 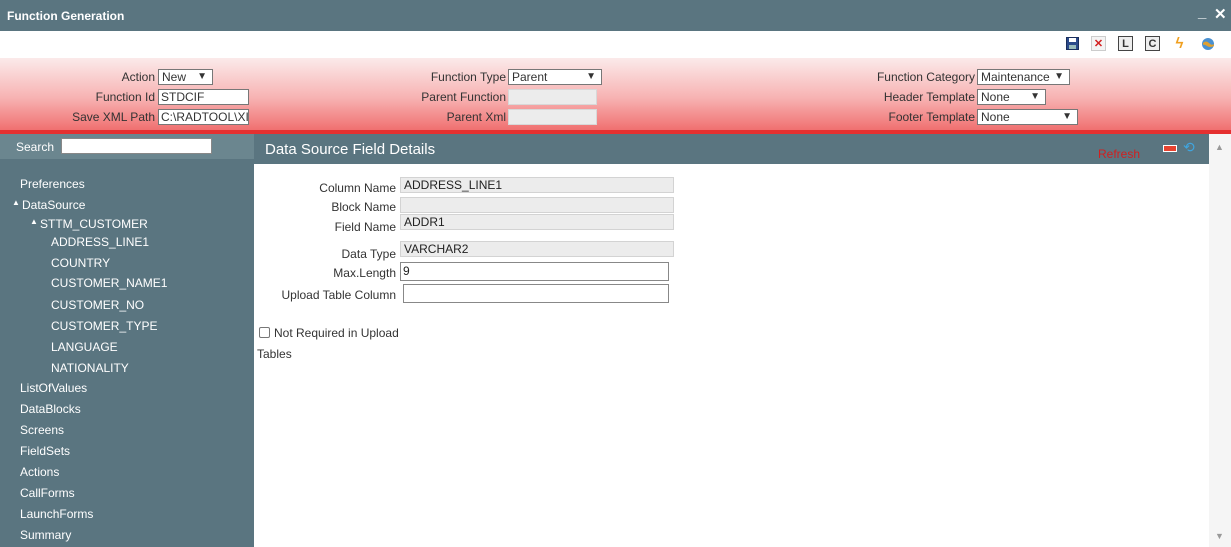 What do you see at coordinates (66, 16) in the screenshot?
I see `window-title: Function Generation` at bounding box center [66, 16].